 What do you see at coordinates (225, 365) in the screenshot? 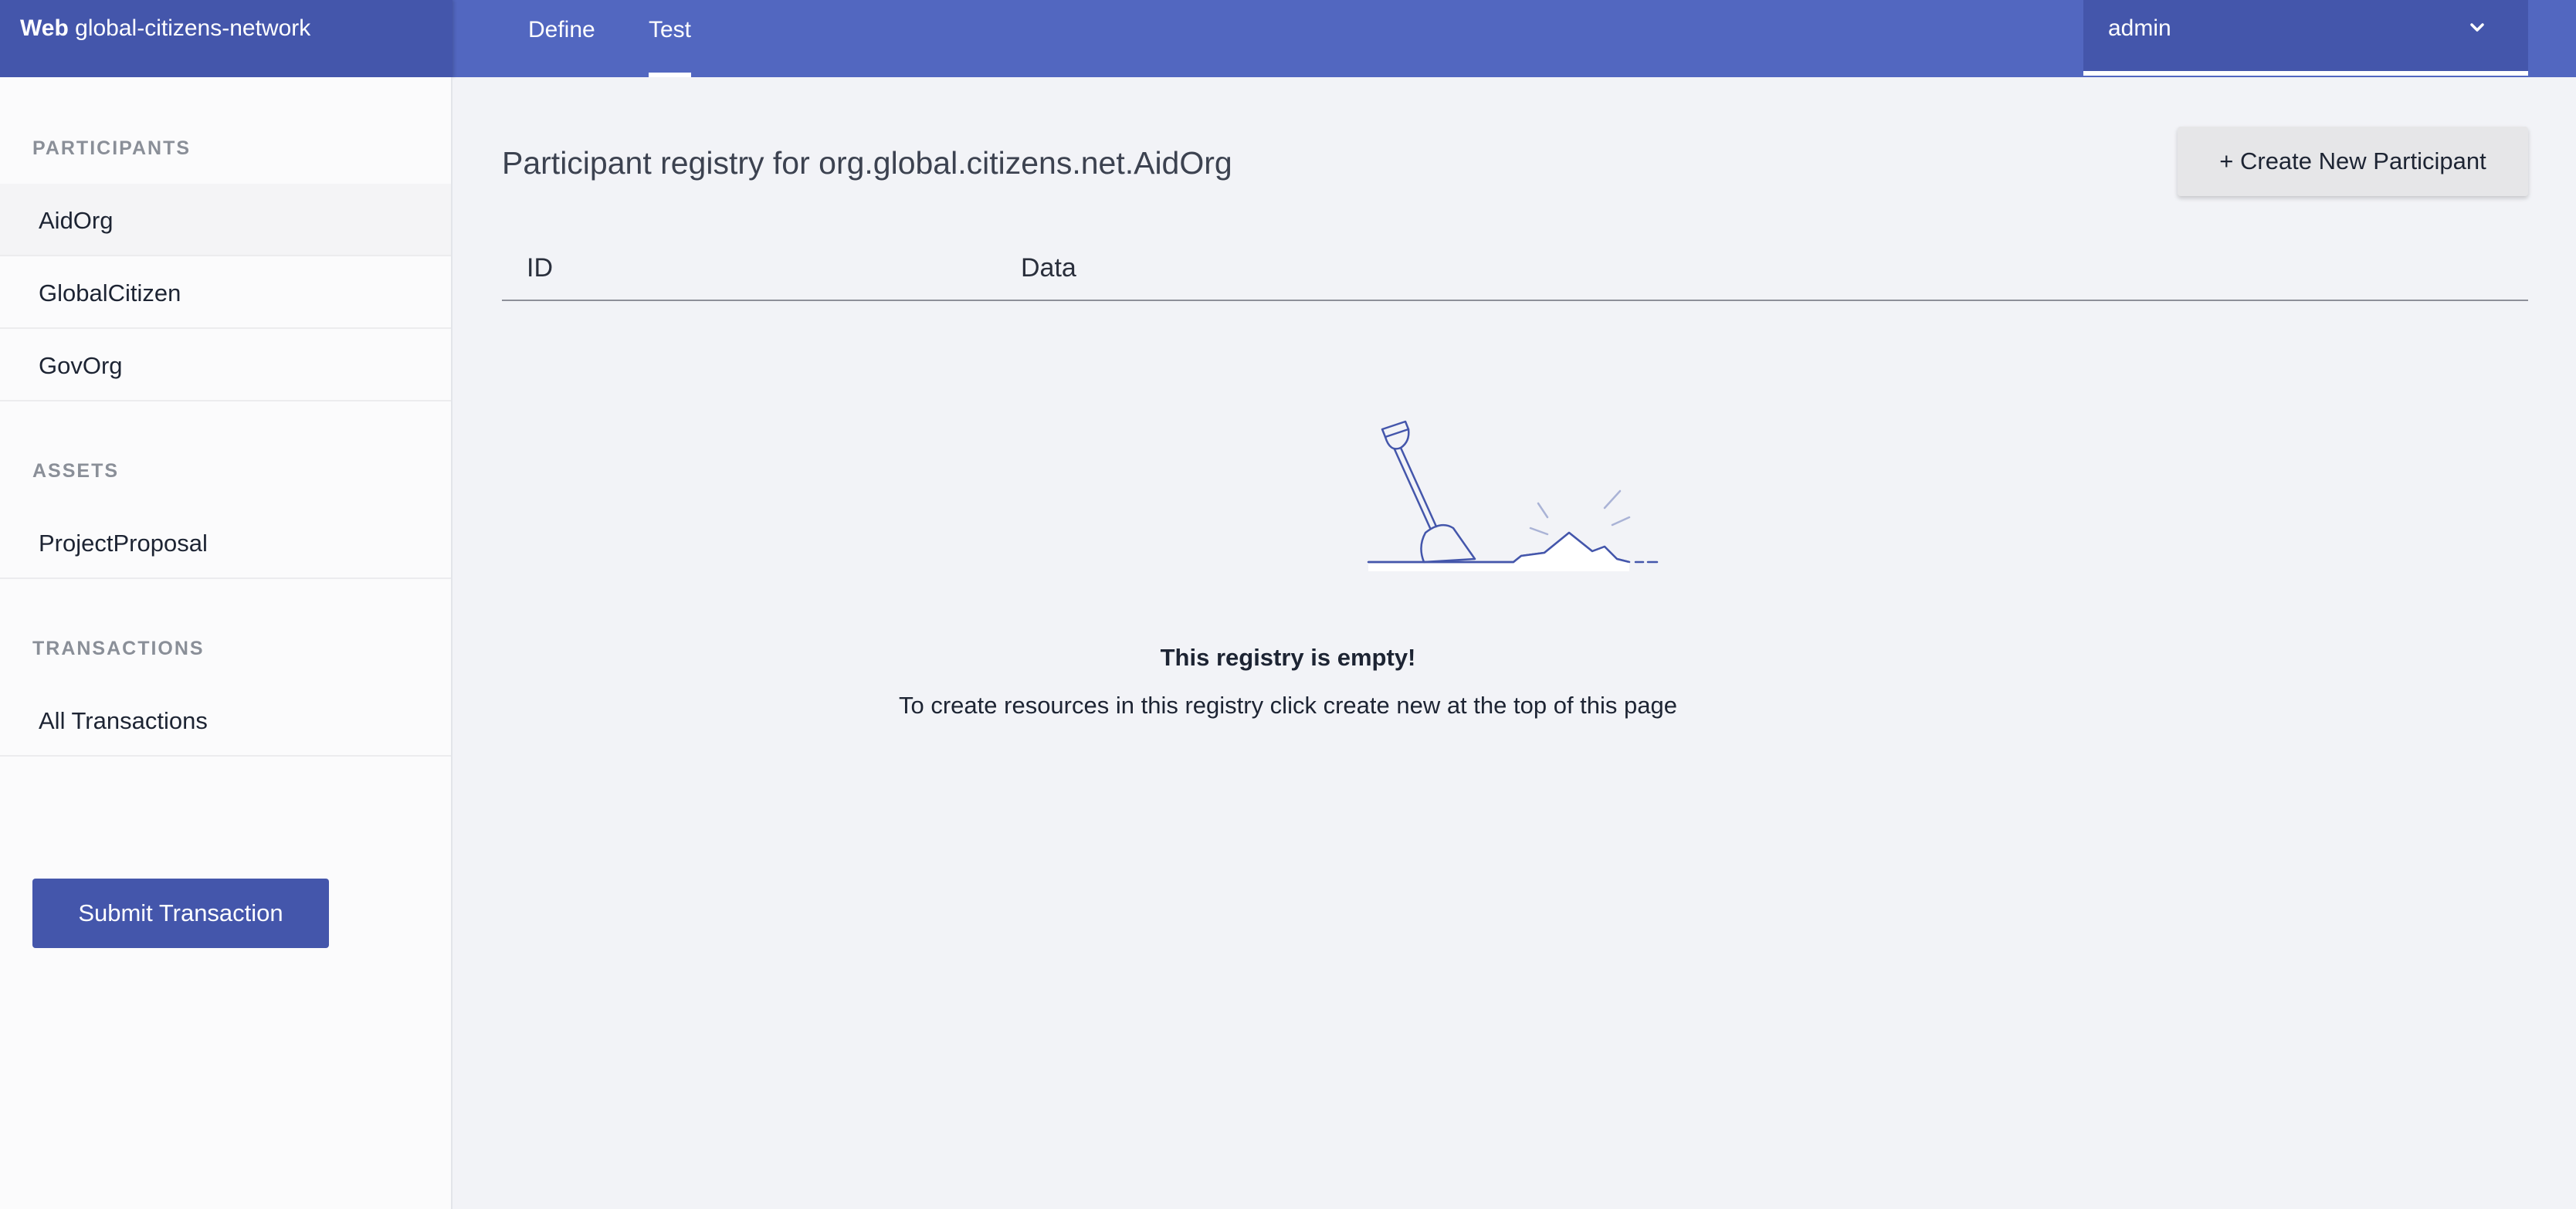
I see `sidebar-item-govorg: GovOrg` at bounding box center [225, 365].